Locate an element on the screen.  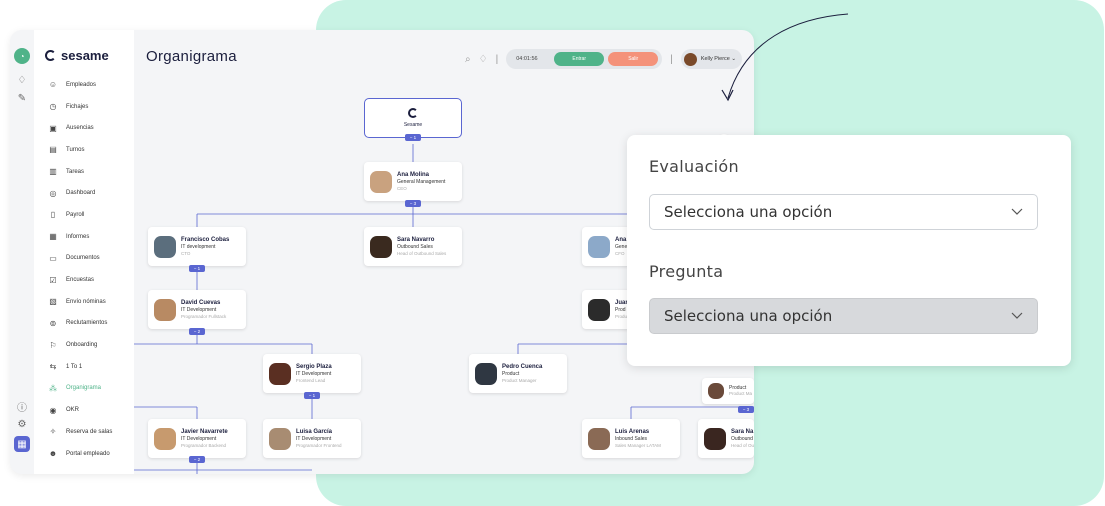
sidebar-item-label: Reclutamientos is located at coordinates (87, 323).